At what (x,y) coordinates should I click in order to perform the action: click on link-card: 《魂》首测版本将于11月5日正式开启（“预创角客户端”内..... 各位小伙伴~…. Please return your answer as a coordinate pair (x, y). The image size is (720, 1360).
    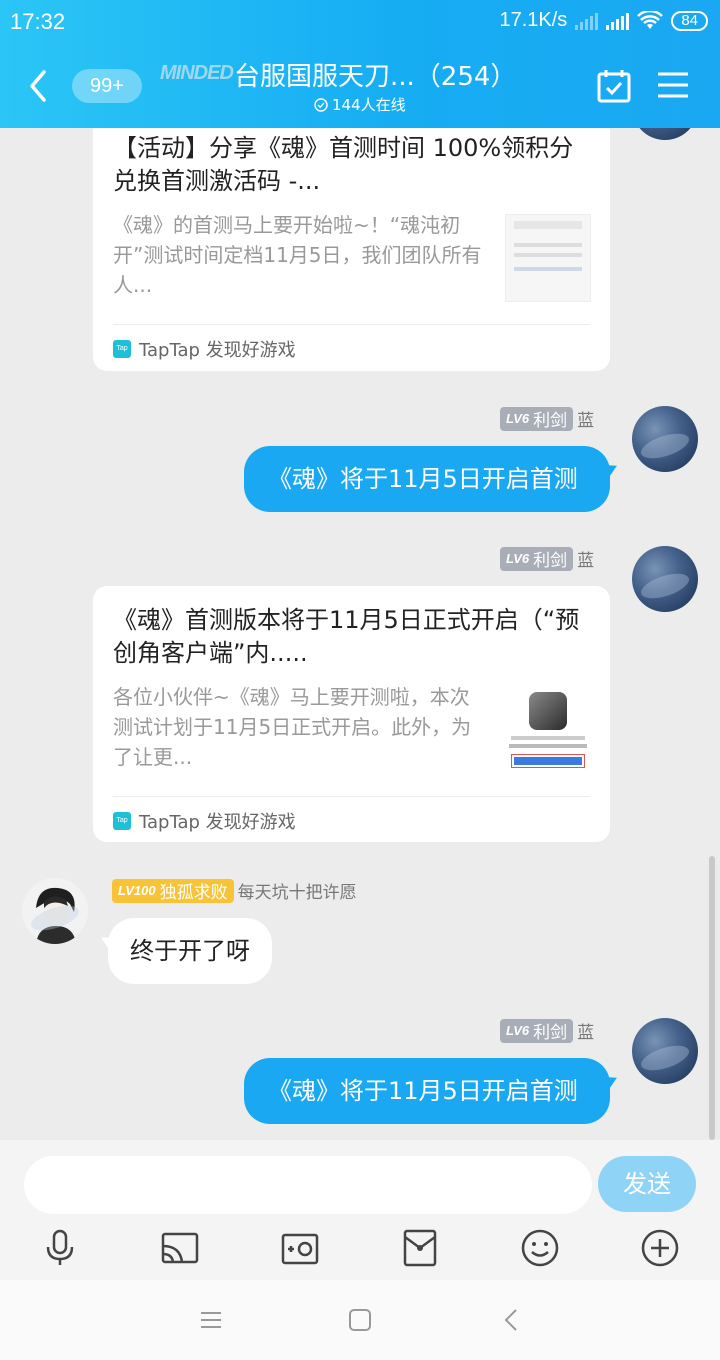
    Looking at the image, I should click on (351, 714).